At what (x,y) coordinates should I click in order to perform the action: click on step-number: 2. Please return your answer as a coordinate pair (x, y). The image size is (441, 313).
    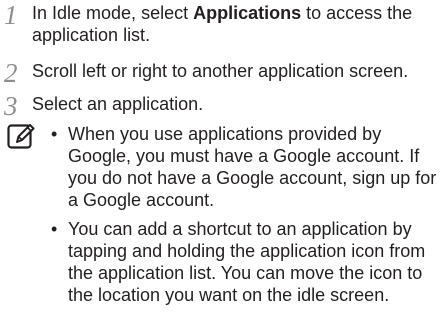
    Looking at the image, I should click on (11, 73).